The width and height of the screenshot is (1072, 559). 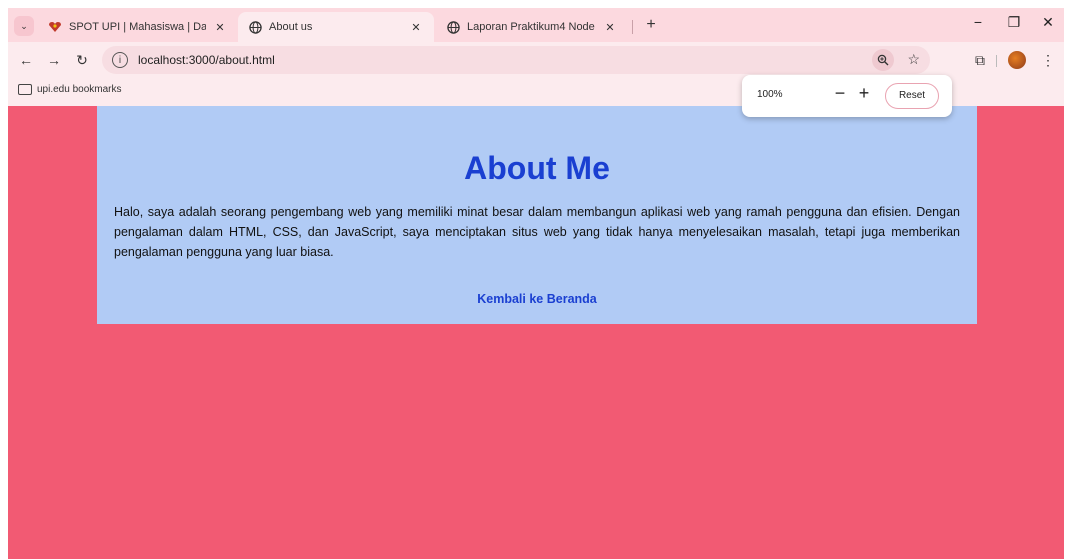 I want to click on menu-icon: ⋮, so click(x=1048, y=60).